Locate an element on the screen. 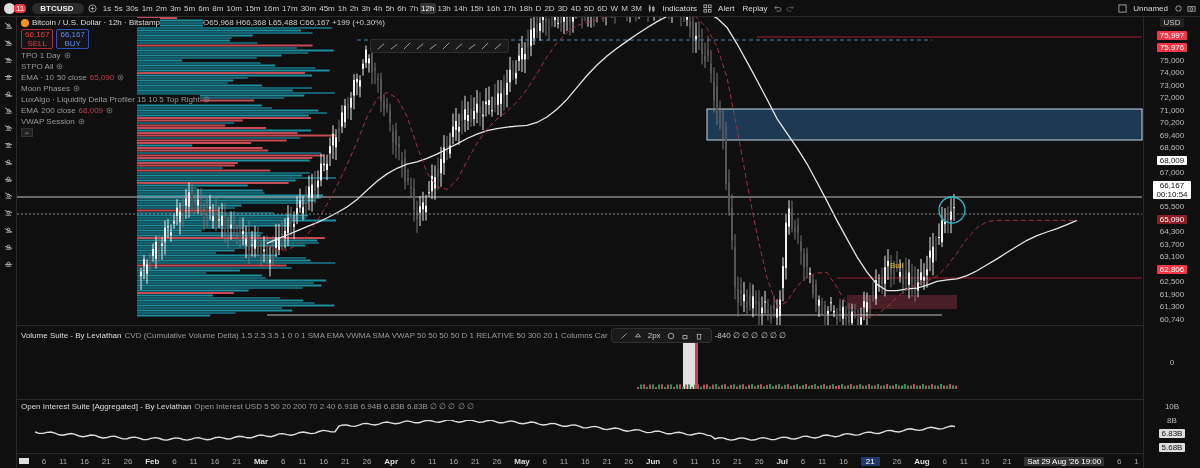 The image size is (1200, 468). avatar-icon is located at coordinates (9, 8).